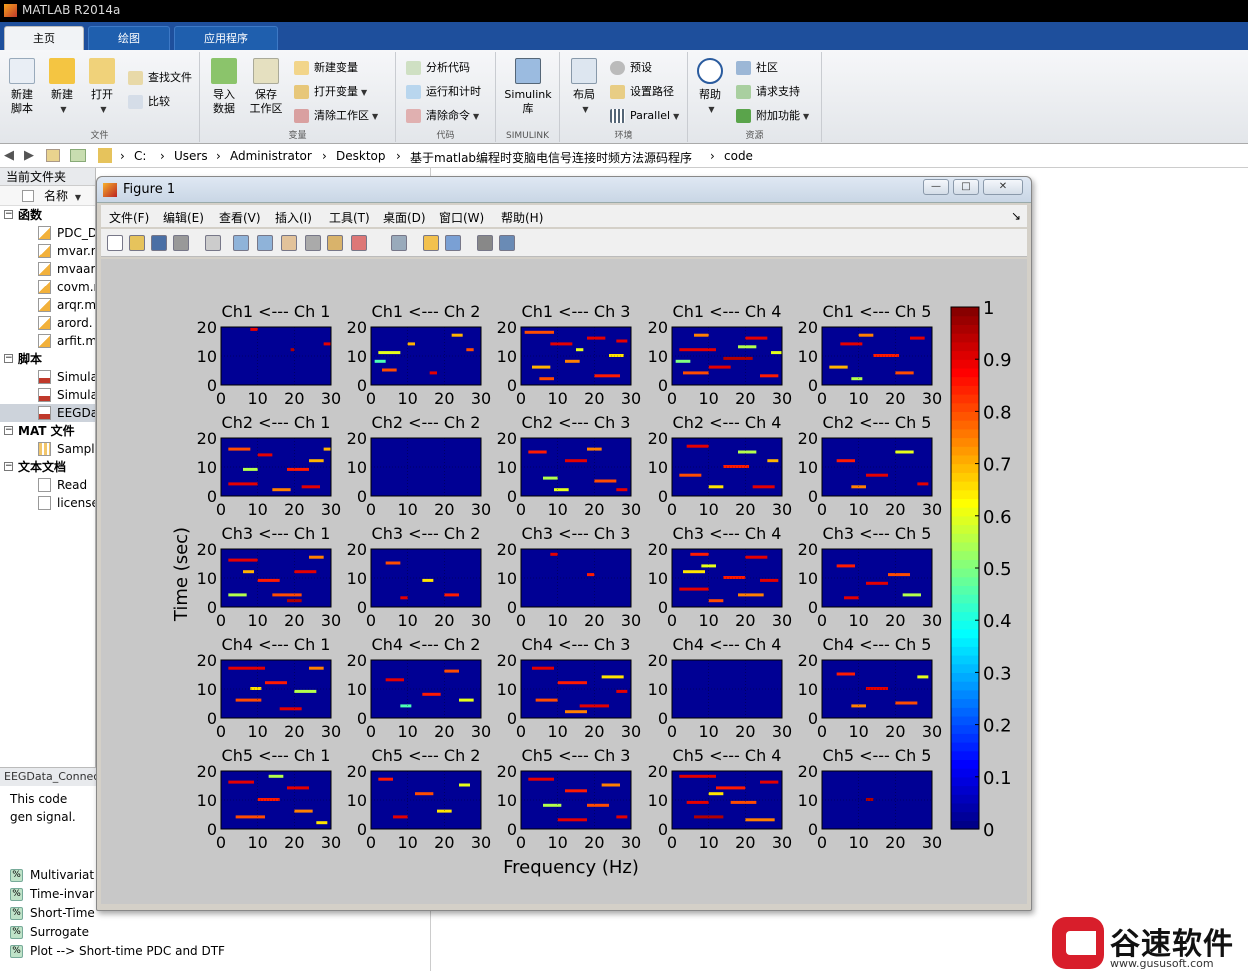 This screenshot has height=971, width=1248. Describe the element at coordinates (644, 116) in the screenshot. I see `parallel-button: Parallel ▼` at that location.